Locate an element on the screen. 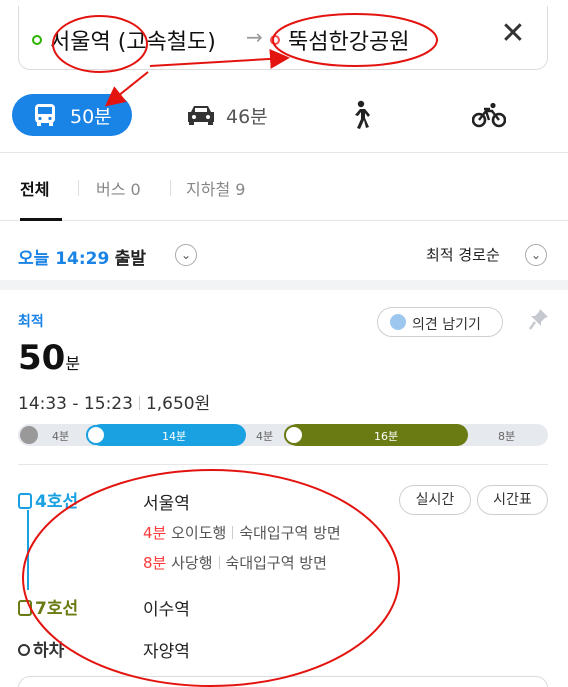  transfer-station: 이수역 is located at coordinates (166, 607).